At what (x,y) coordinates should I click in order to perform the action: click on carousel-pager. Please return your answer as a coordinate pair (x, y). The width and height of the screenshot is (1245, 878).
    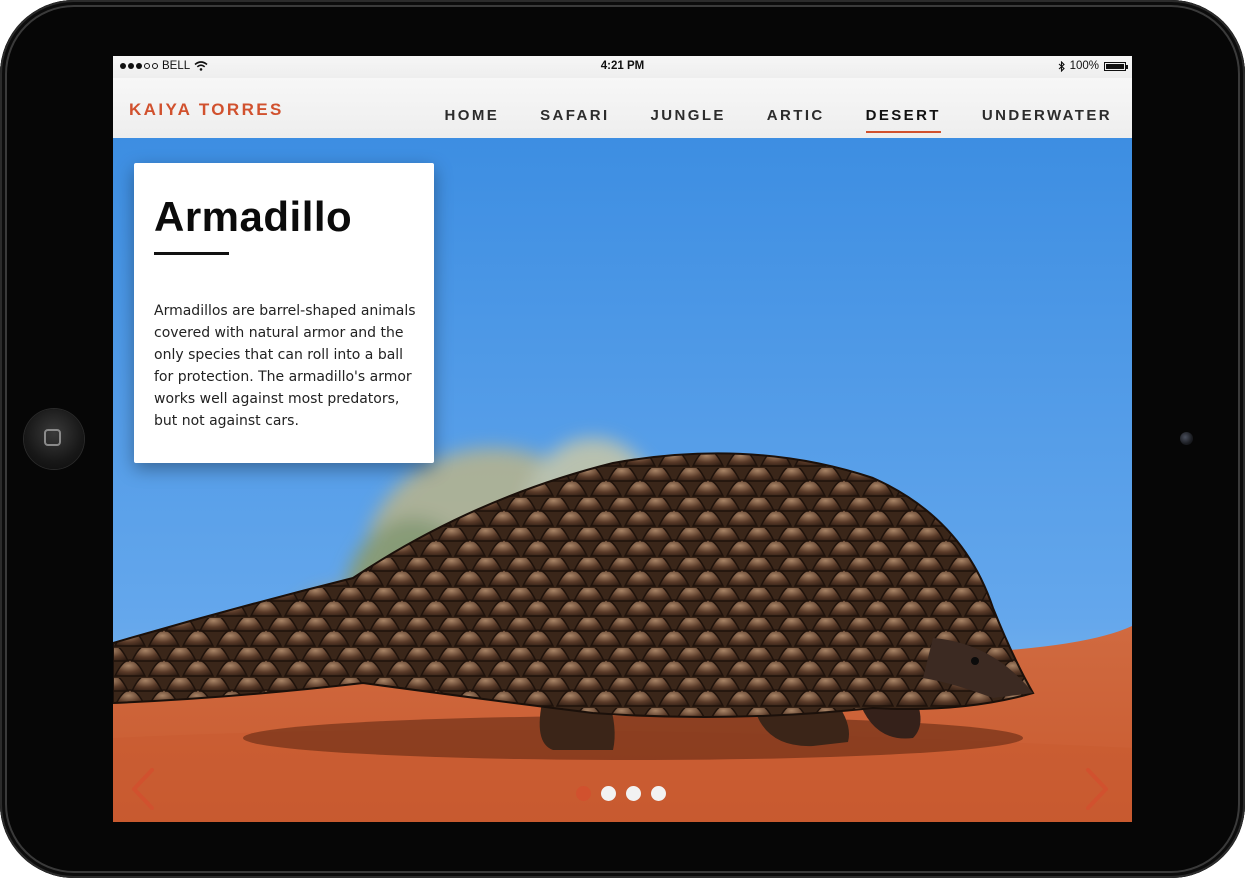
    Looking at the image, I should click on (621, 793).